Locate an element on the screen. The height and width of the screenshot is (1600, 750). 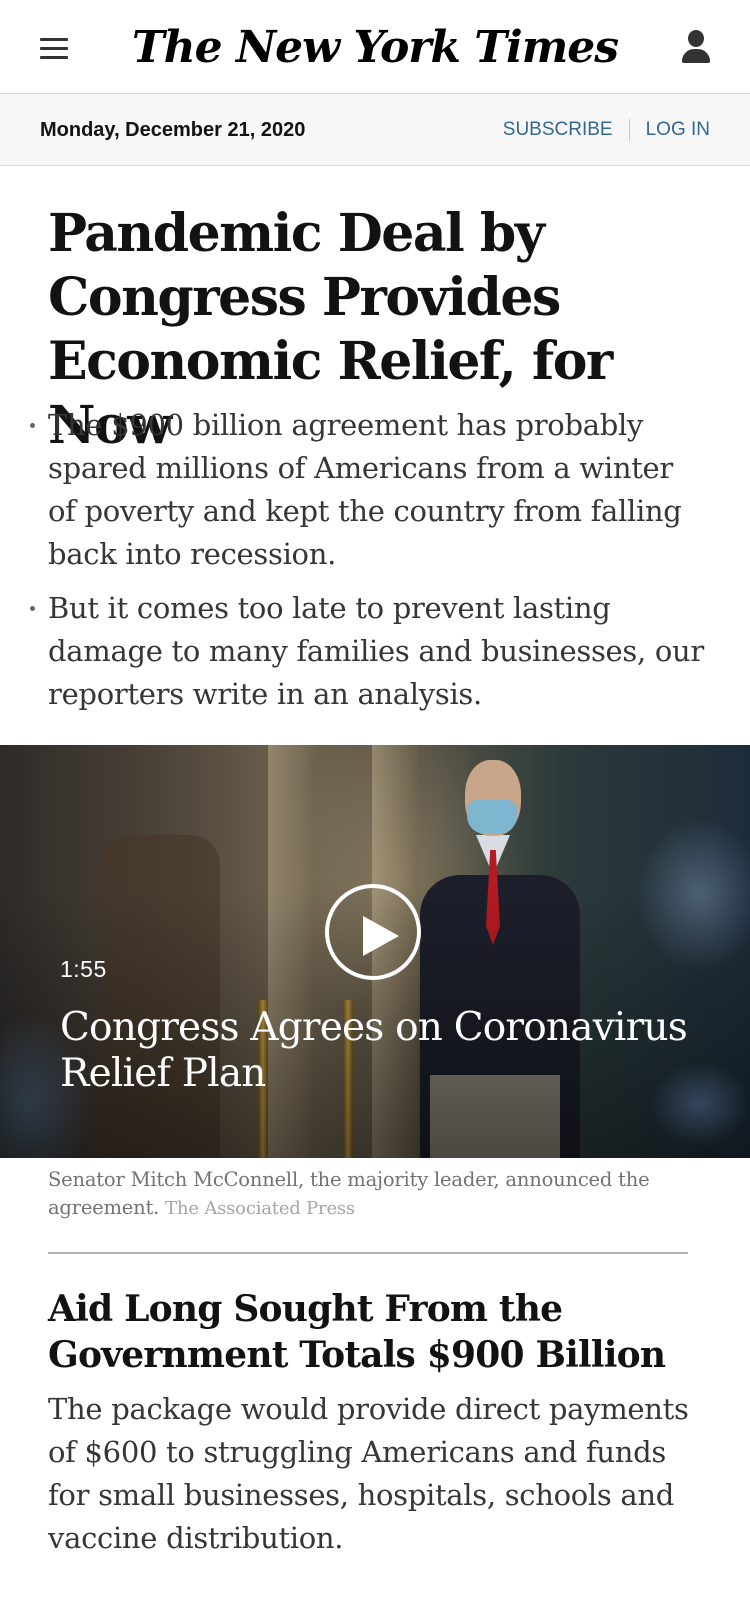
site-logo: The New York Times is located at coordinates (375, 48).